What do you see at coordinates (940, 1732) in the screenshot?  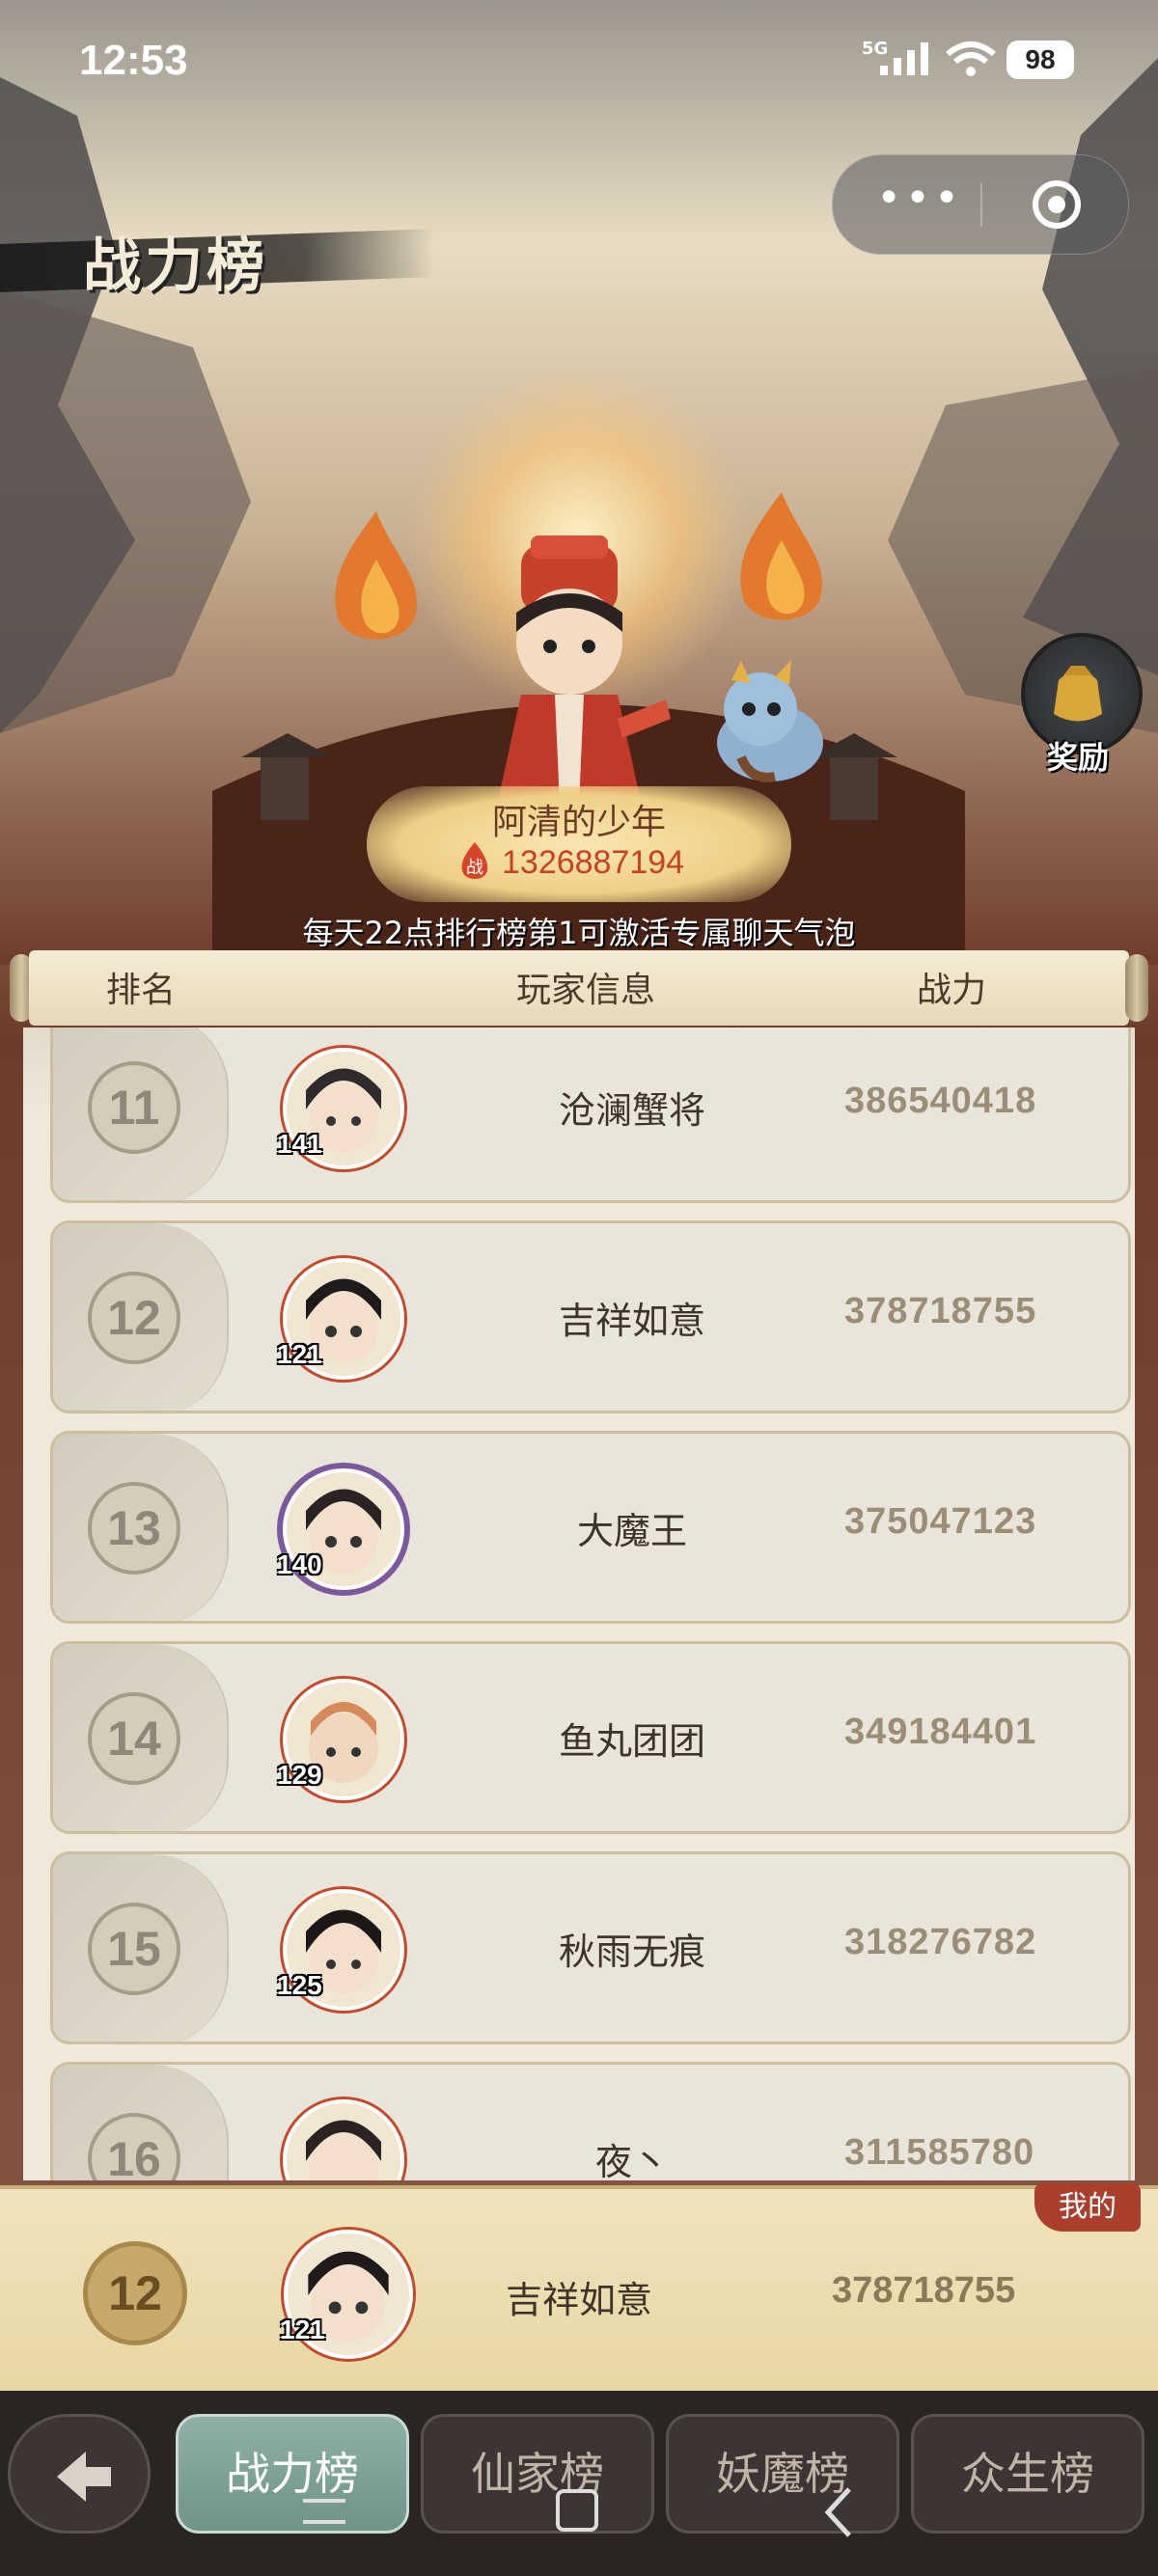 I see `player-power: 349184401` at bounding box center [940, 1732].